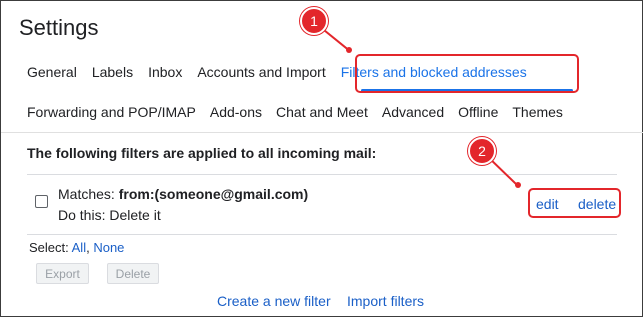 Image resolution: width=643 pixels, height=317 pixels. I want to click on filter-matches: Matches: from:(someone@gmail.com), so click(183, 194).